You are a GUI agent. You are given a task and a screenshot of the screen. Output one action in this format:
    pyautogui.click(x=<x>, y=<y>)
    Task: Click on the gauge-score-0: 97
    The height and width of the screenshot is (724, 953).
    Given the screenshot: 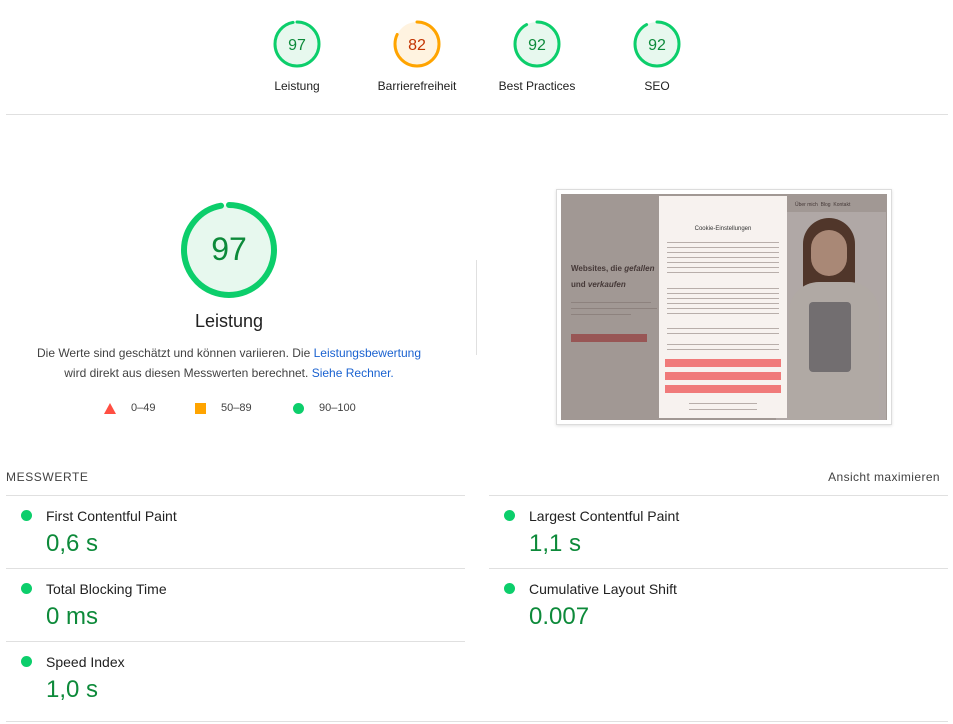 What is the action you would take?
    pyautogui.click(x=297, y=45)
    